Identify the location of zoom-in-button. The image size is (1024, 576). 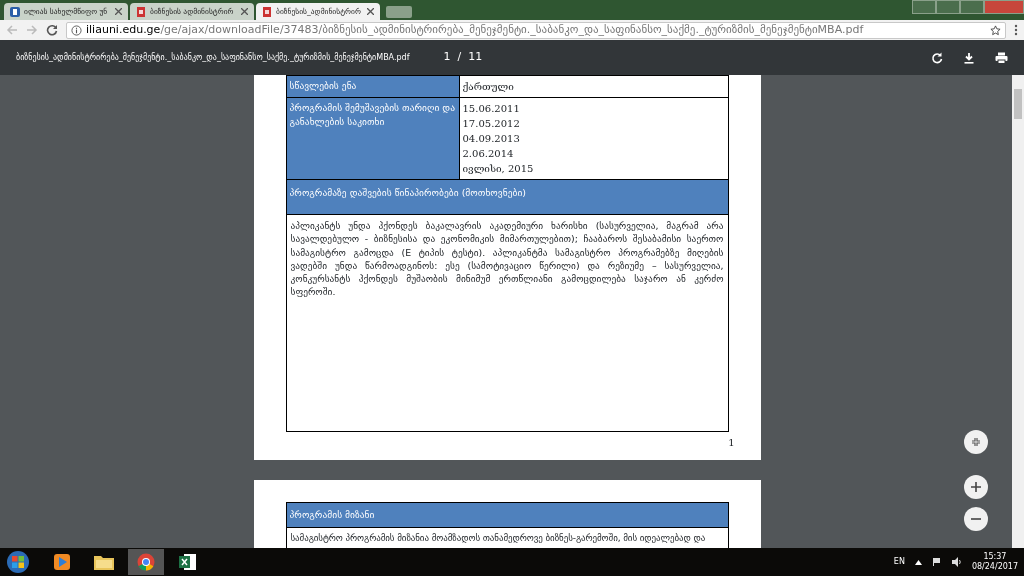
(976, 487).